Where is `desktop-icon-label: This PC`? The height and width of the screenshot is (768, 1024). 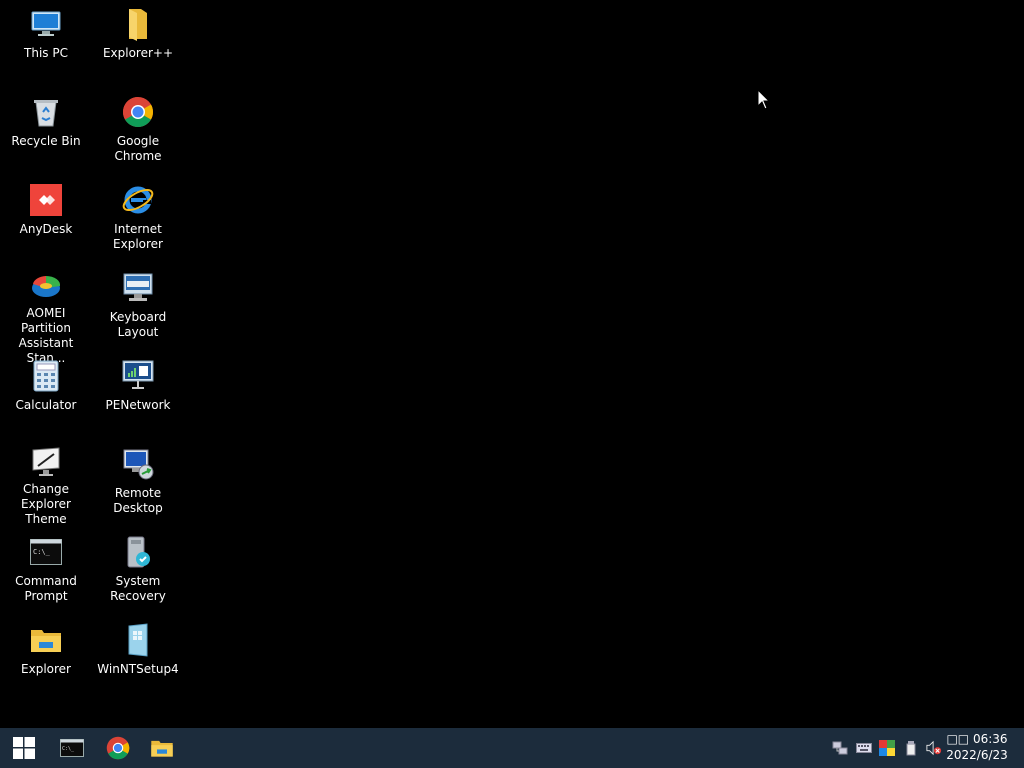 desktop-icon-label: This PC is located at coordinates (46, 53).